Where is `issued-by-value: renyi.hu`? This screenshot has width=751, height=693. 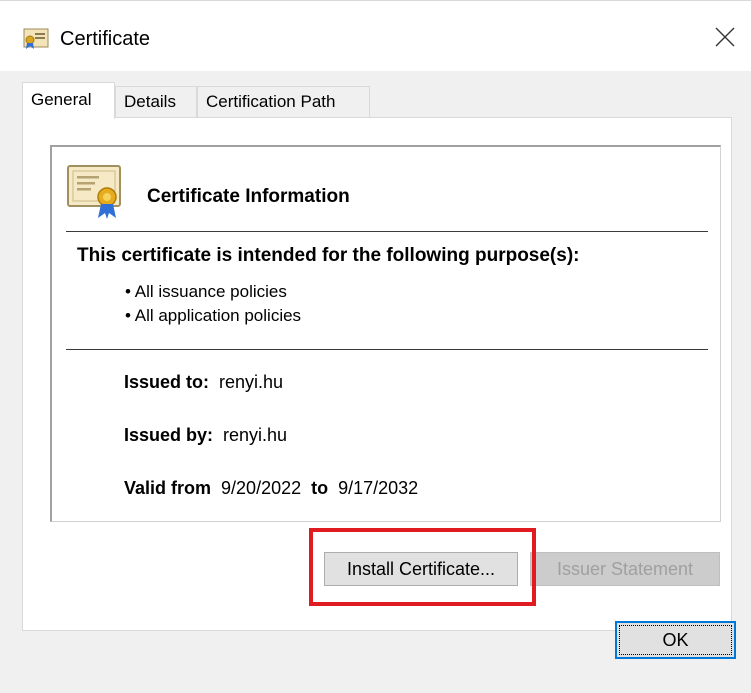 issued-by-value: renyi.hu is located at coordinates (255, 435).